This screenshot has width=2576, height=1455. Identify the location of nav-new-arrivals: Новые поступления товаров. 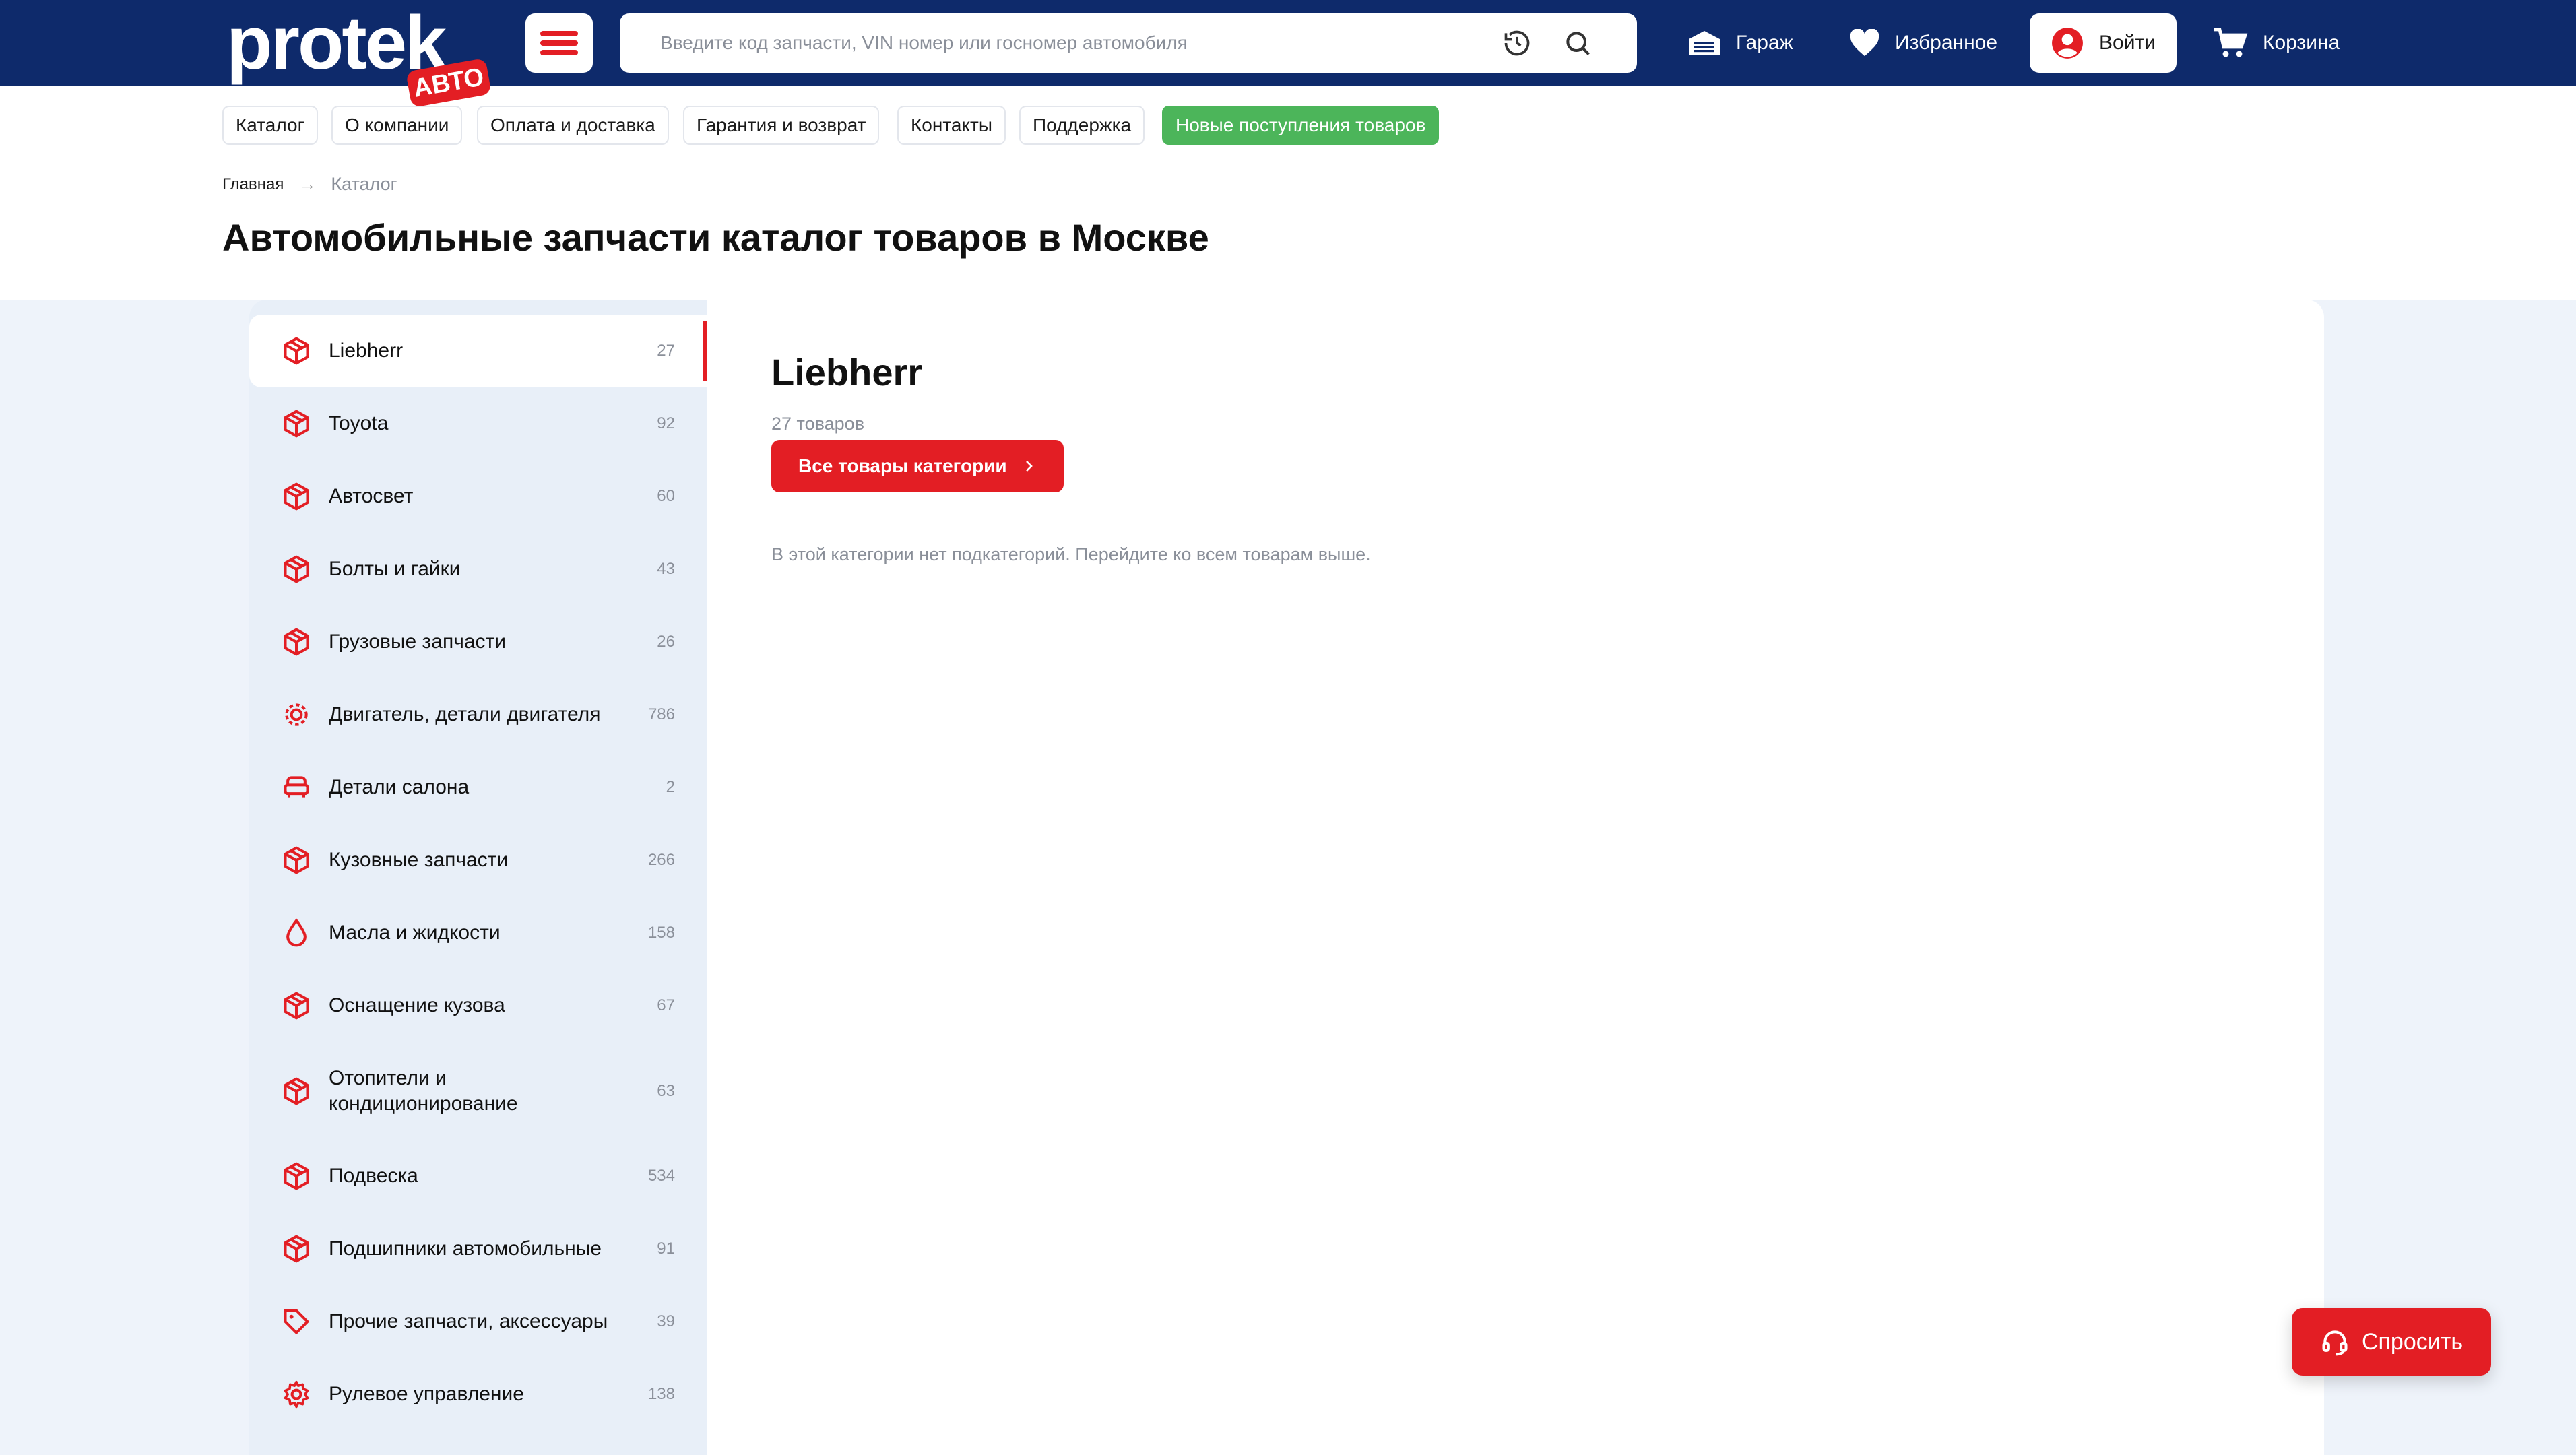
(1301, 126).